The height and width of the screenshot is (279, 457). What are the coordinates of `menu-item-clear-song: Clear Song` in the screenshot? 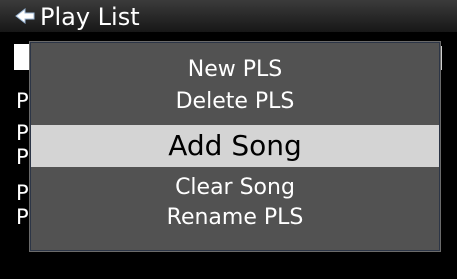 It's located at (235, 188).